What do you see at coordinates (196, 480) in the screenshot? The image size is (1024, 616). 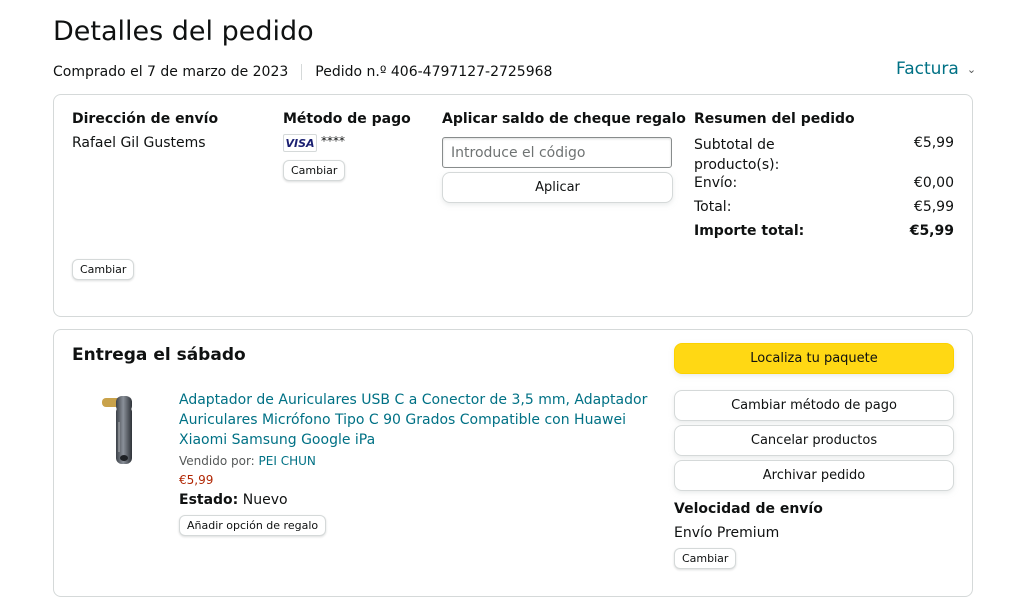 I see `product-price: €5,99` at bounding box center [196, 480].